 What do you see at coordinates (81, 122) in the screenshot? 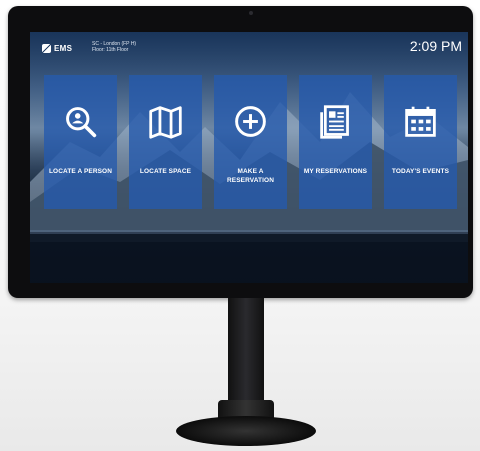
I see `search-person-icon` at bounding box center [81, 122].